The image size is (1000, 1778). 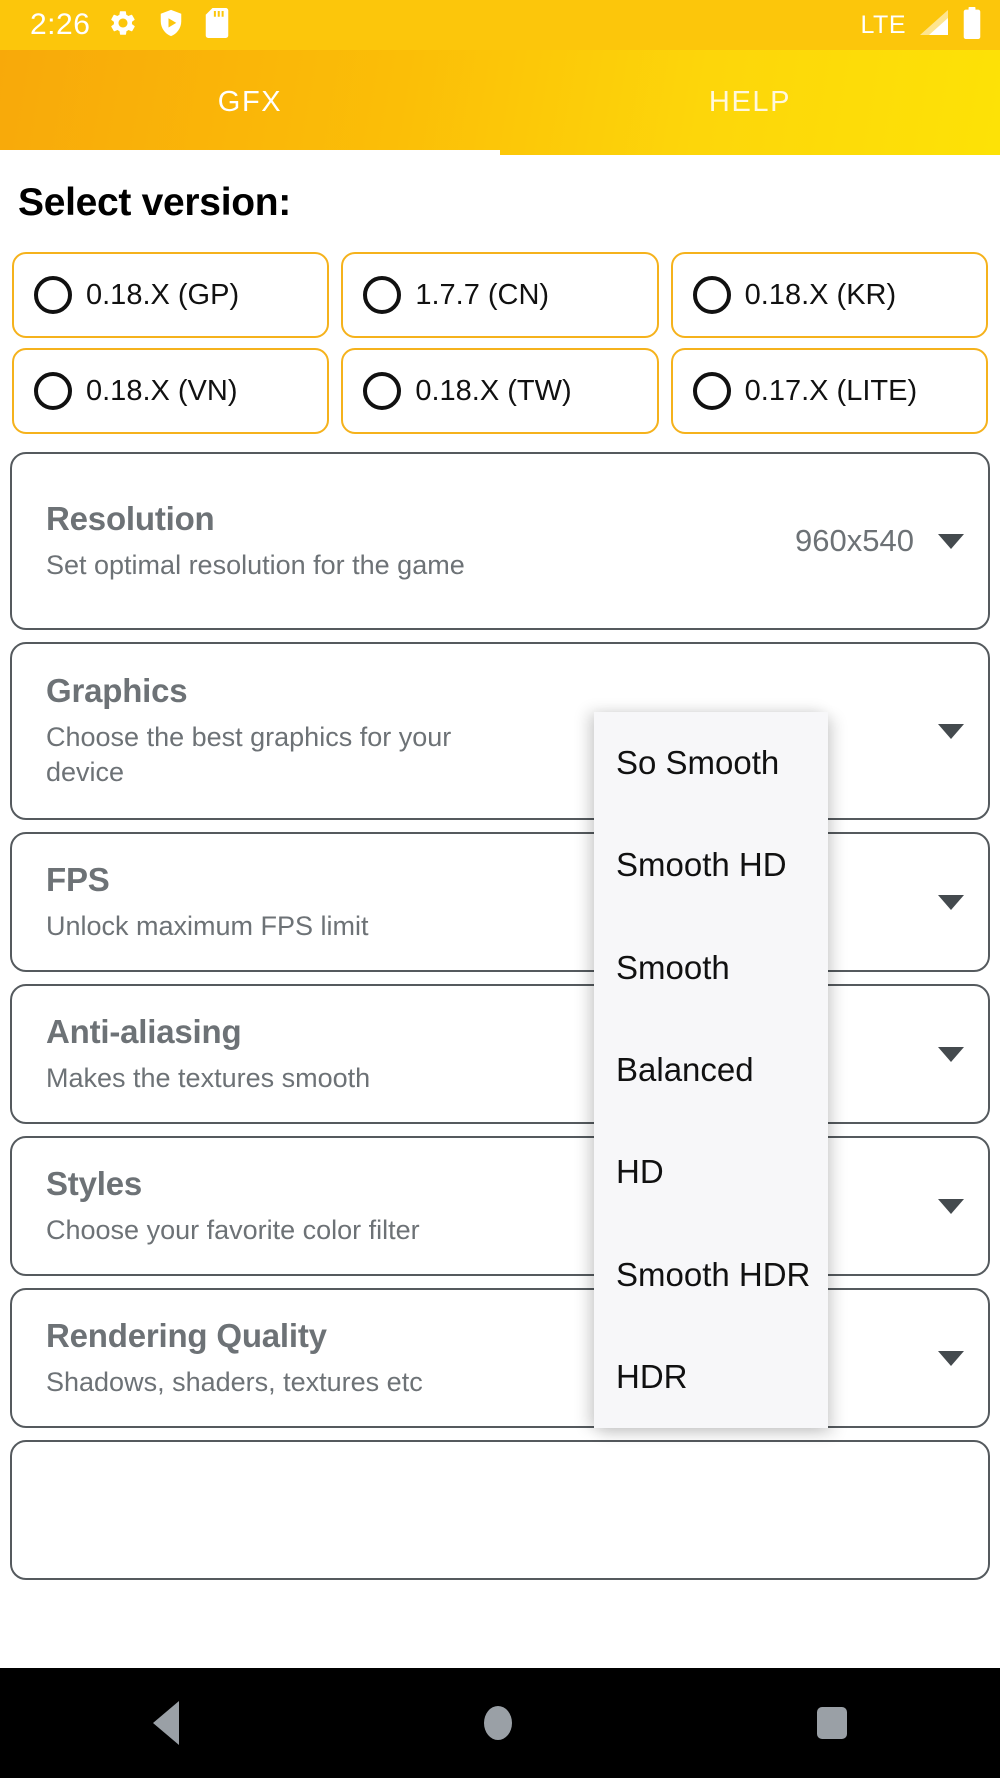 I want to click on setting-card-dropdown: 960x540, so click(x=879, y=541).